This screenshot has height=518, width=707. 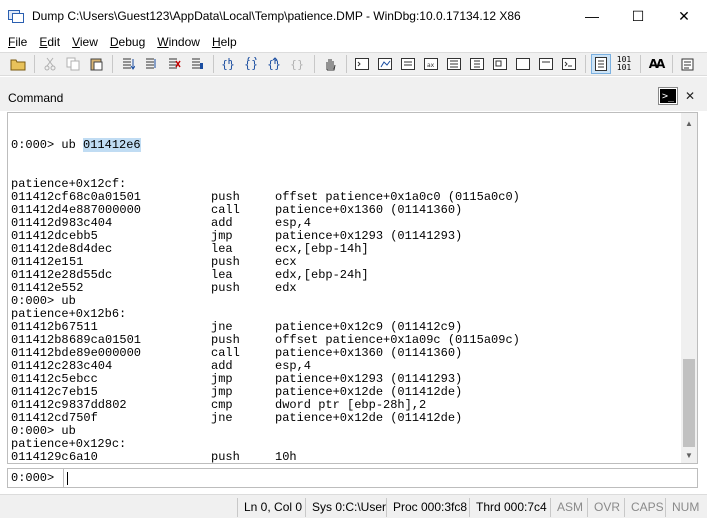 What do you see at coordinates (684, 16) in the screenshot?
I see `close-button: ✕` at bounding box center [684, 16].